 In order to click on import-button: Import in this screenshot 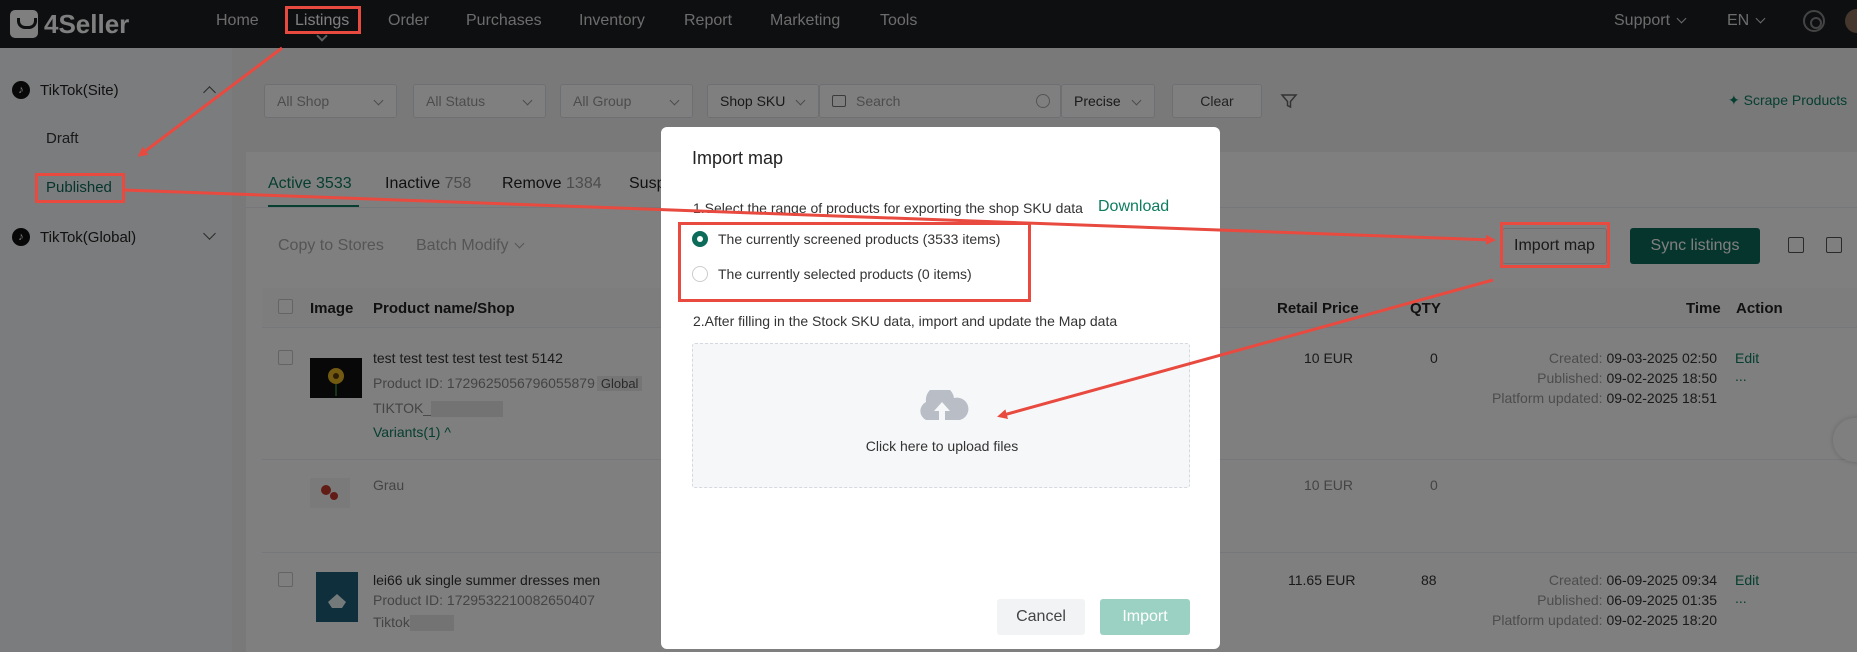, I will do `click(1145, 617)`.